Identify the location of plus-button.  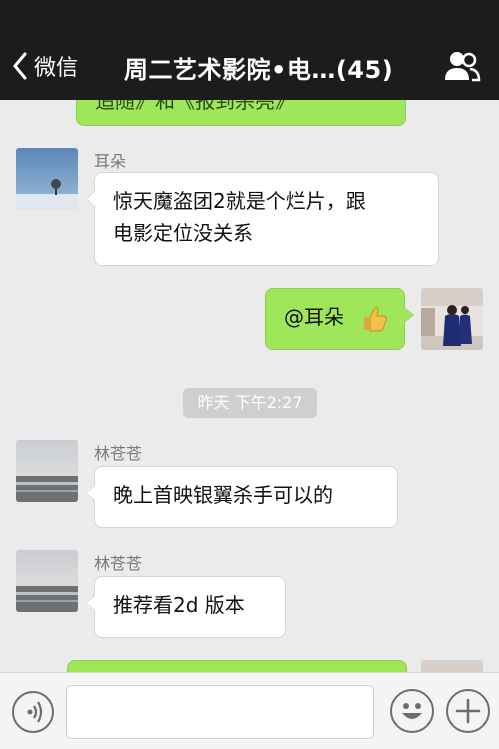
(468, 711).